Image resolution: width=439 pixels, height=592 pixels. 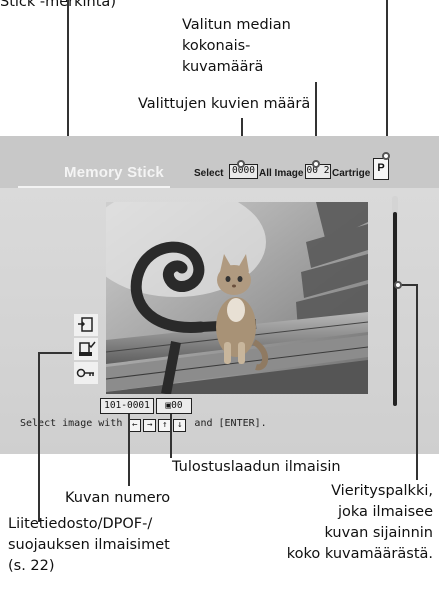 I want to click on cartridge-icon: P, so click(x=381, y=169).